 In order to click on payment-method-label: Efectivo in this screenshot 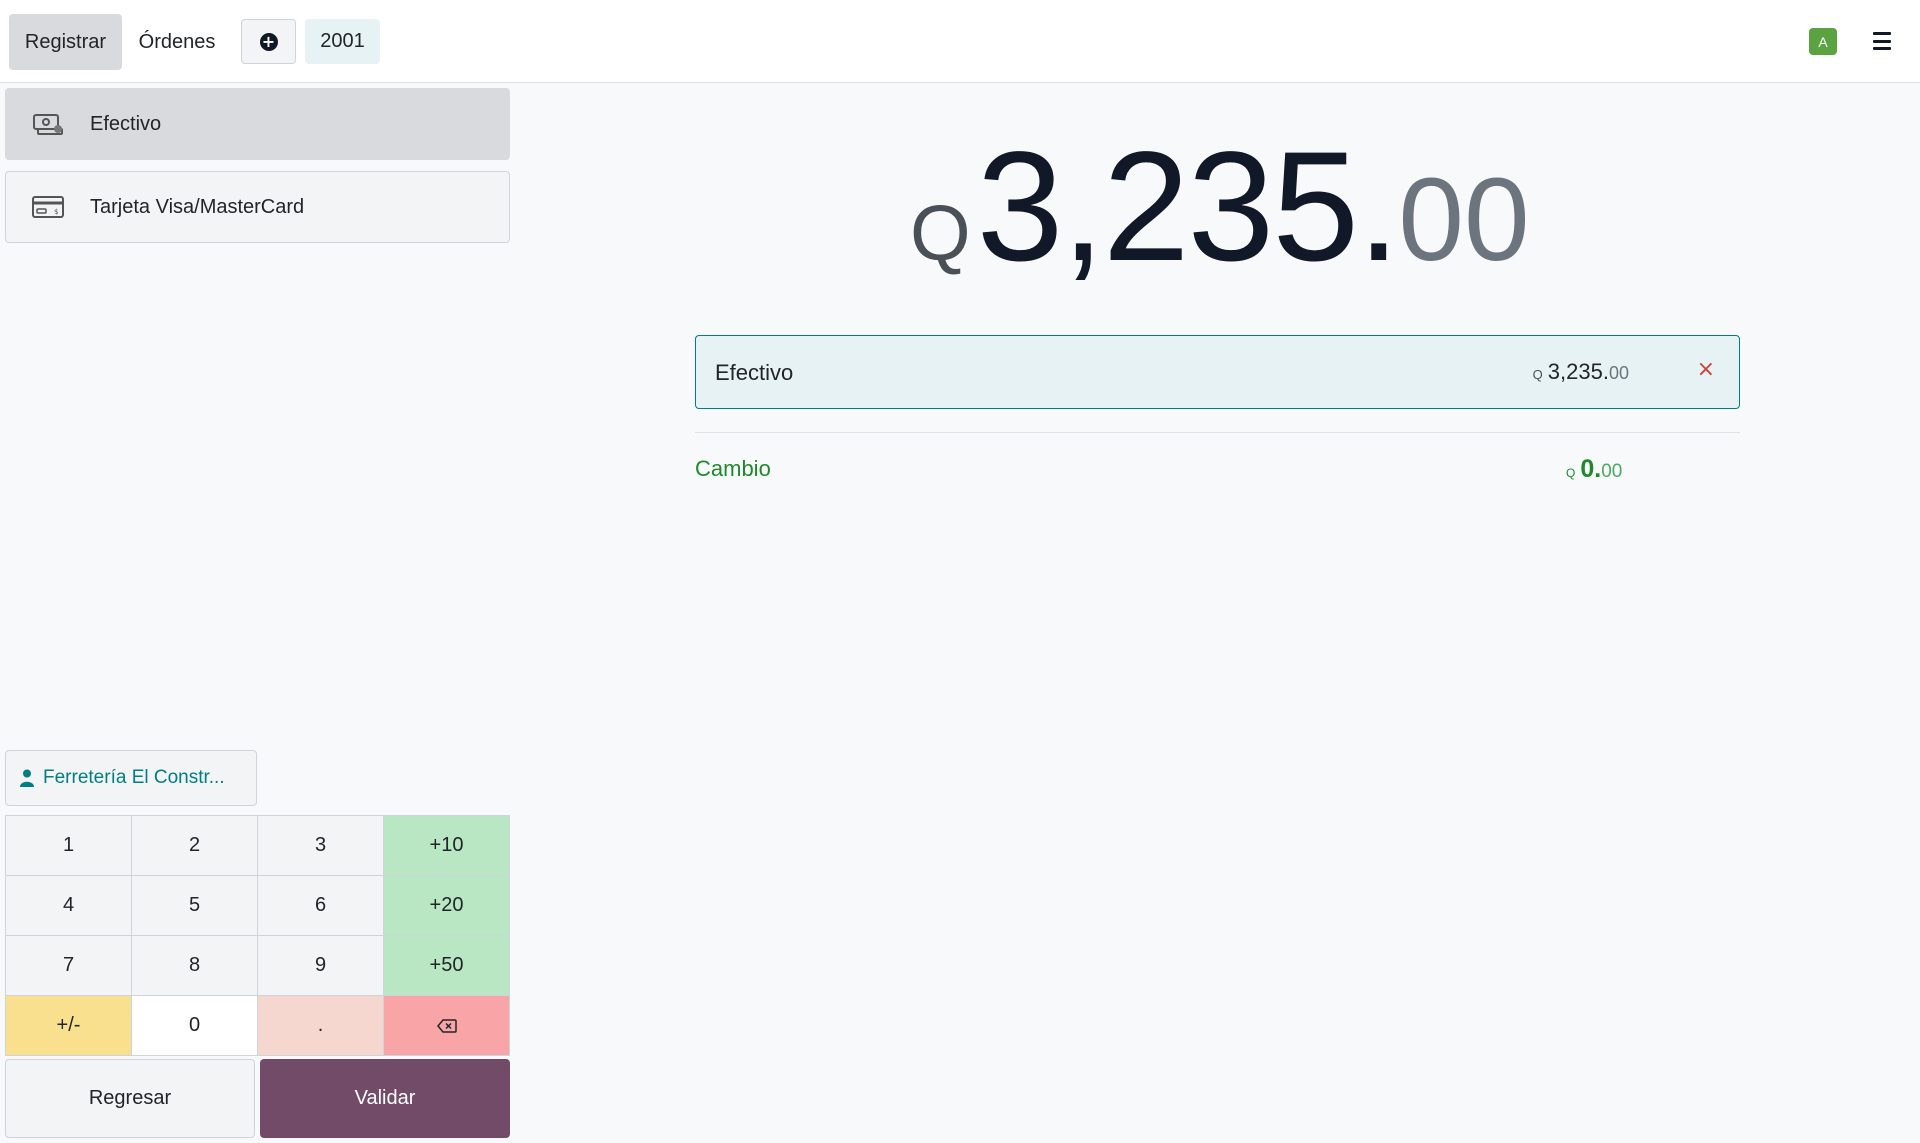, I will do `click(126, 123)`.